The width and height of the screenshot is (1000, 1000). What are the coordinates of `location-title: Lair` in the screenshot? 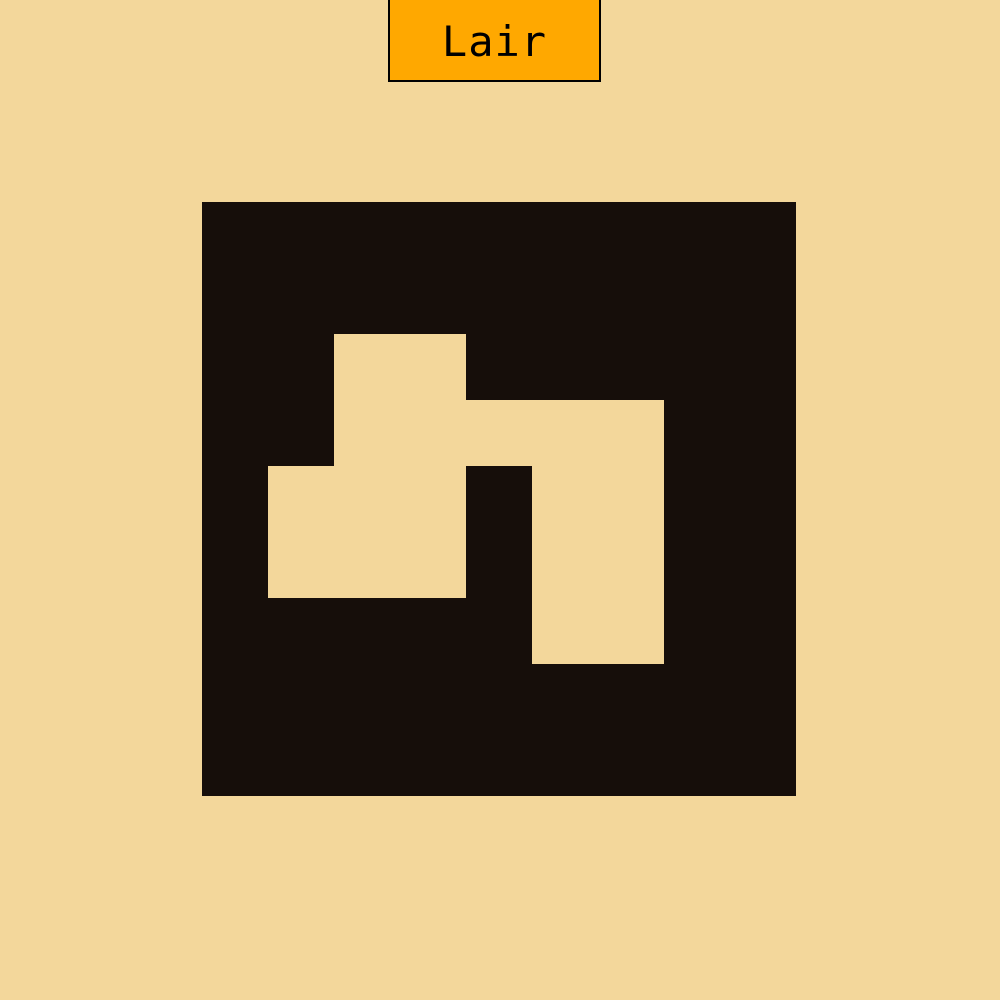 It's located at (494, 41).